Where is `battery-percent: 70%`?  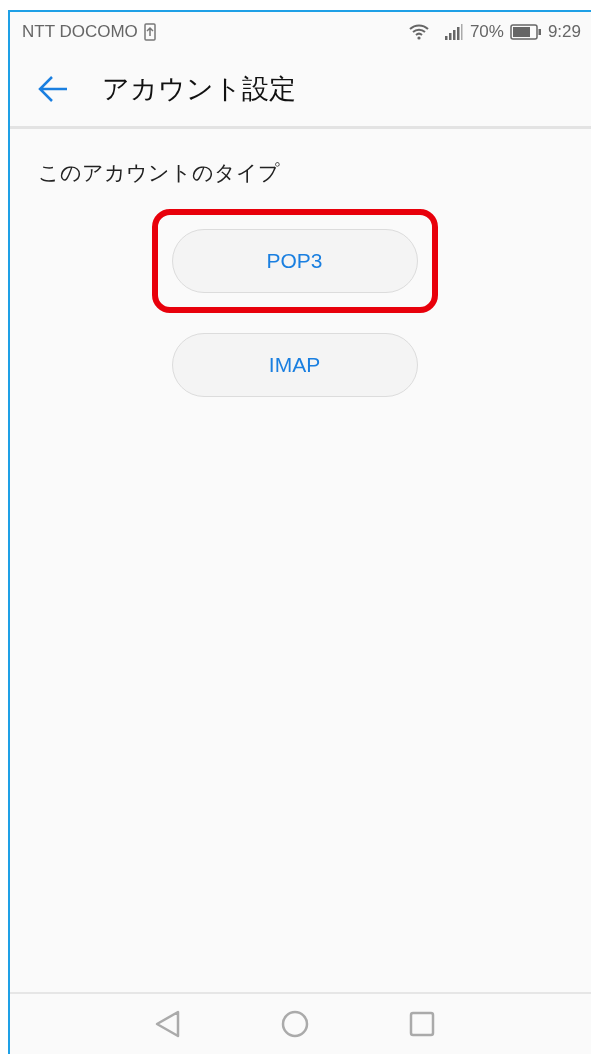
battery-percent: 70% is located at coordinates (486, 32).